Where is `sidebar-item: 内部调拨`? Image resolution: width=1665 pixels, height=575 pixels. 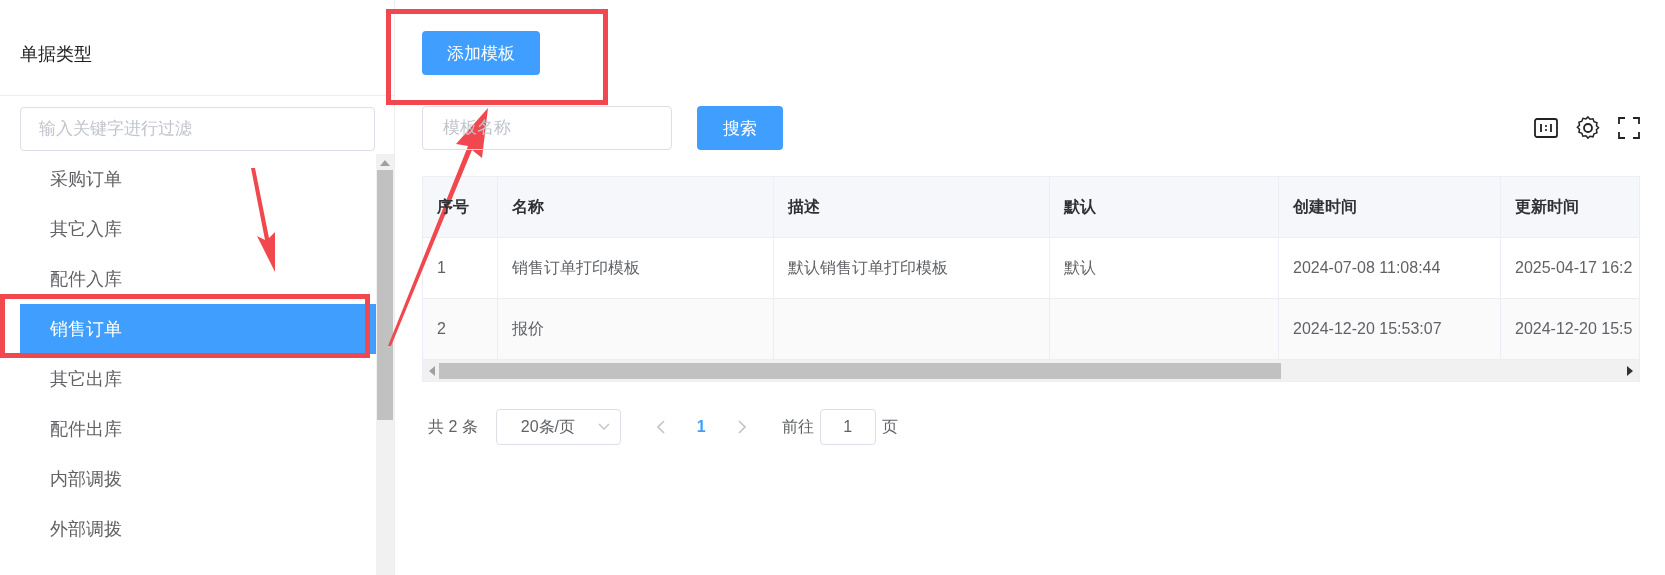 sidebar-item: 内部调拨 is located at coordinates (198, 479).